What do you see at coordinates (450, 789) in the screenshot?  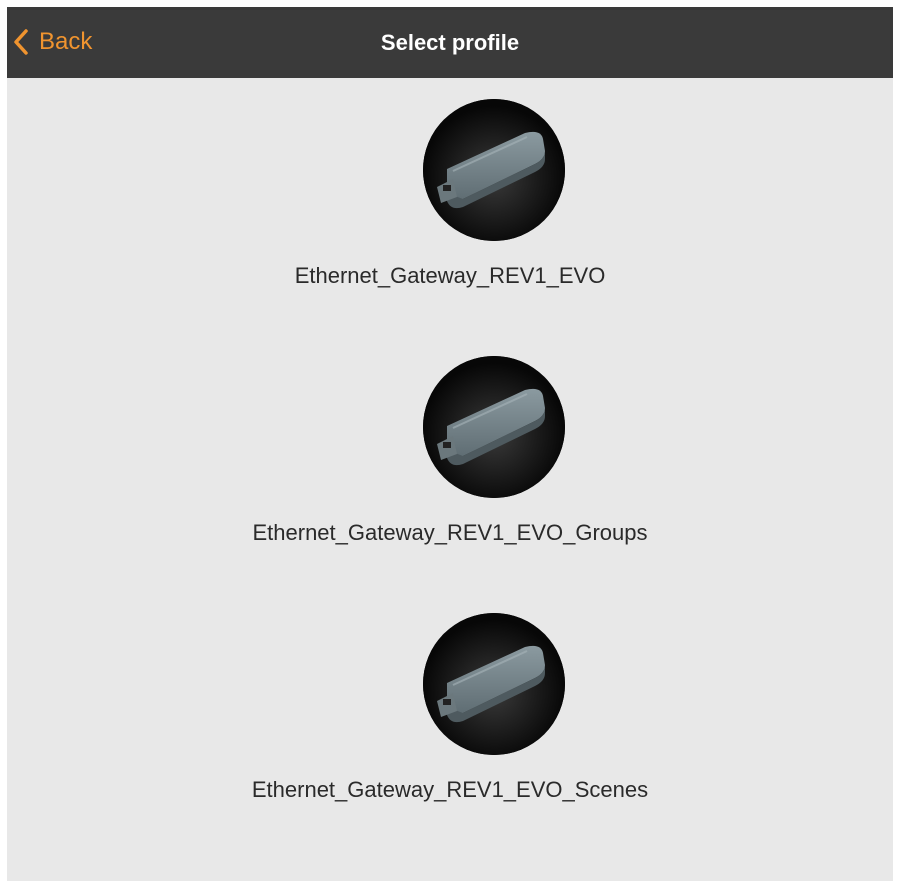 I see `profile-label: Ethernet_Gateway_REV1_EVO_Scenes` at bounding box center [450, 789].